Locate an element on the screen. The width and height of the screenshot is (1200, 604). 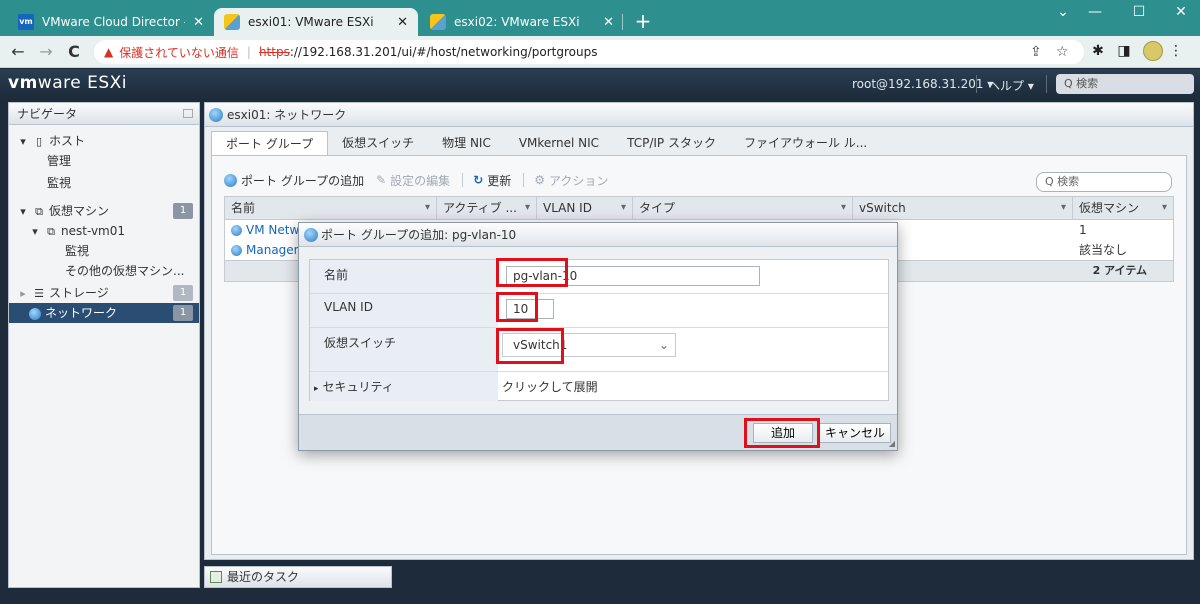
tab-search-button: ⌄ is located at coordinates (1063, 12).